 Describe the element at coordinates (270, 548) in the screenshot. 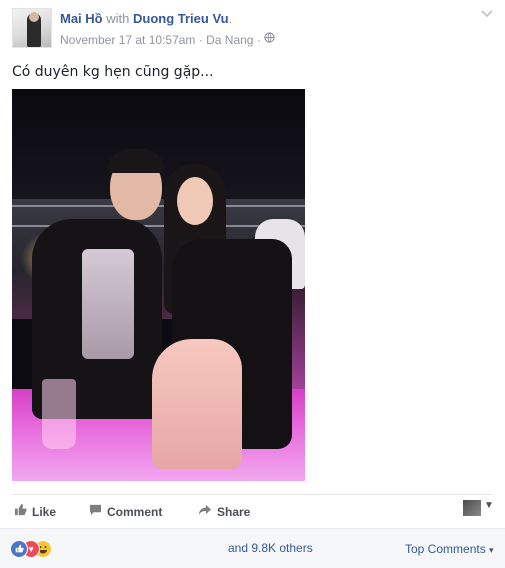

I see `reaction-count-link: and 9.8K others` at that location.